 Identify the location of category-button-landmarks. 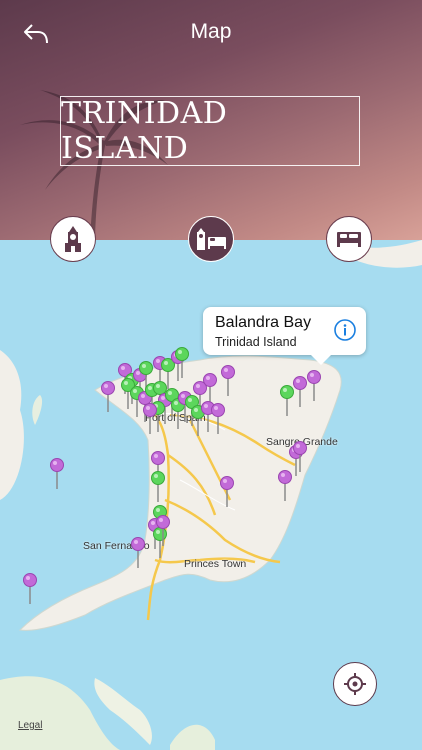
(73, 239).